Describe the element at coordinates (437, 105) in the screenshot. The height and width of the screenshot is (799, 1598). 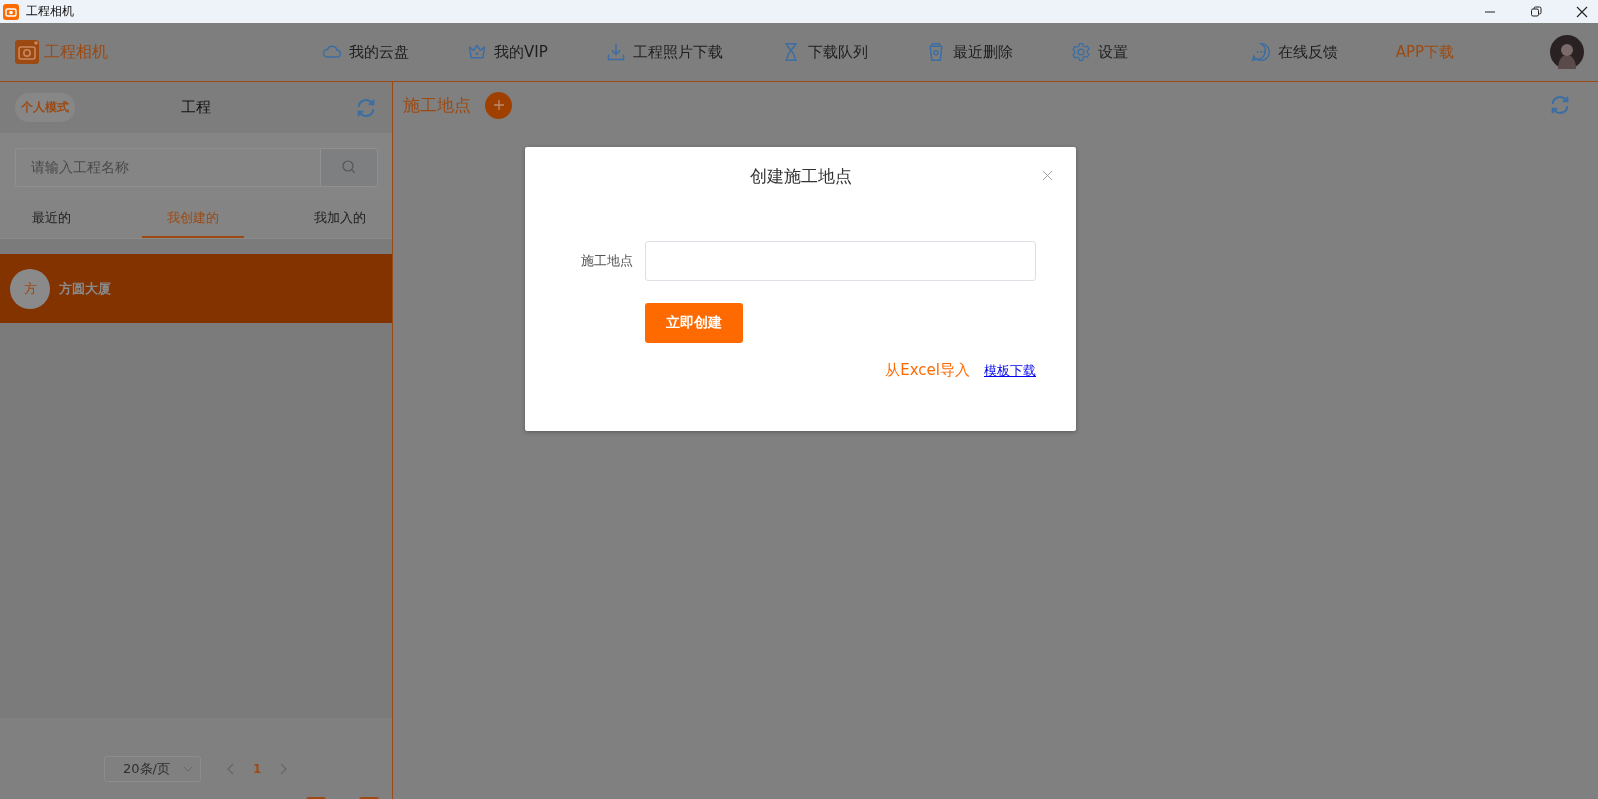
I see `section-title: 施工地点` at that location.